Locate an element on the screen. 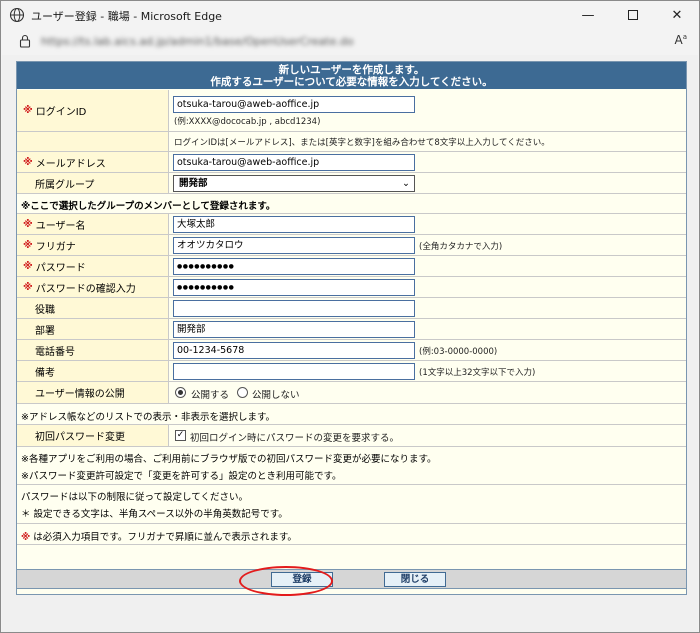  remarks-label: 備考 is located at coordinates (45, 373).